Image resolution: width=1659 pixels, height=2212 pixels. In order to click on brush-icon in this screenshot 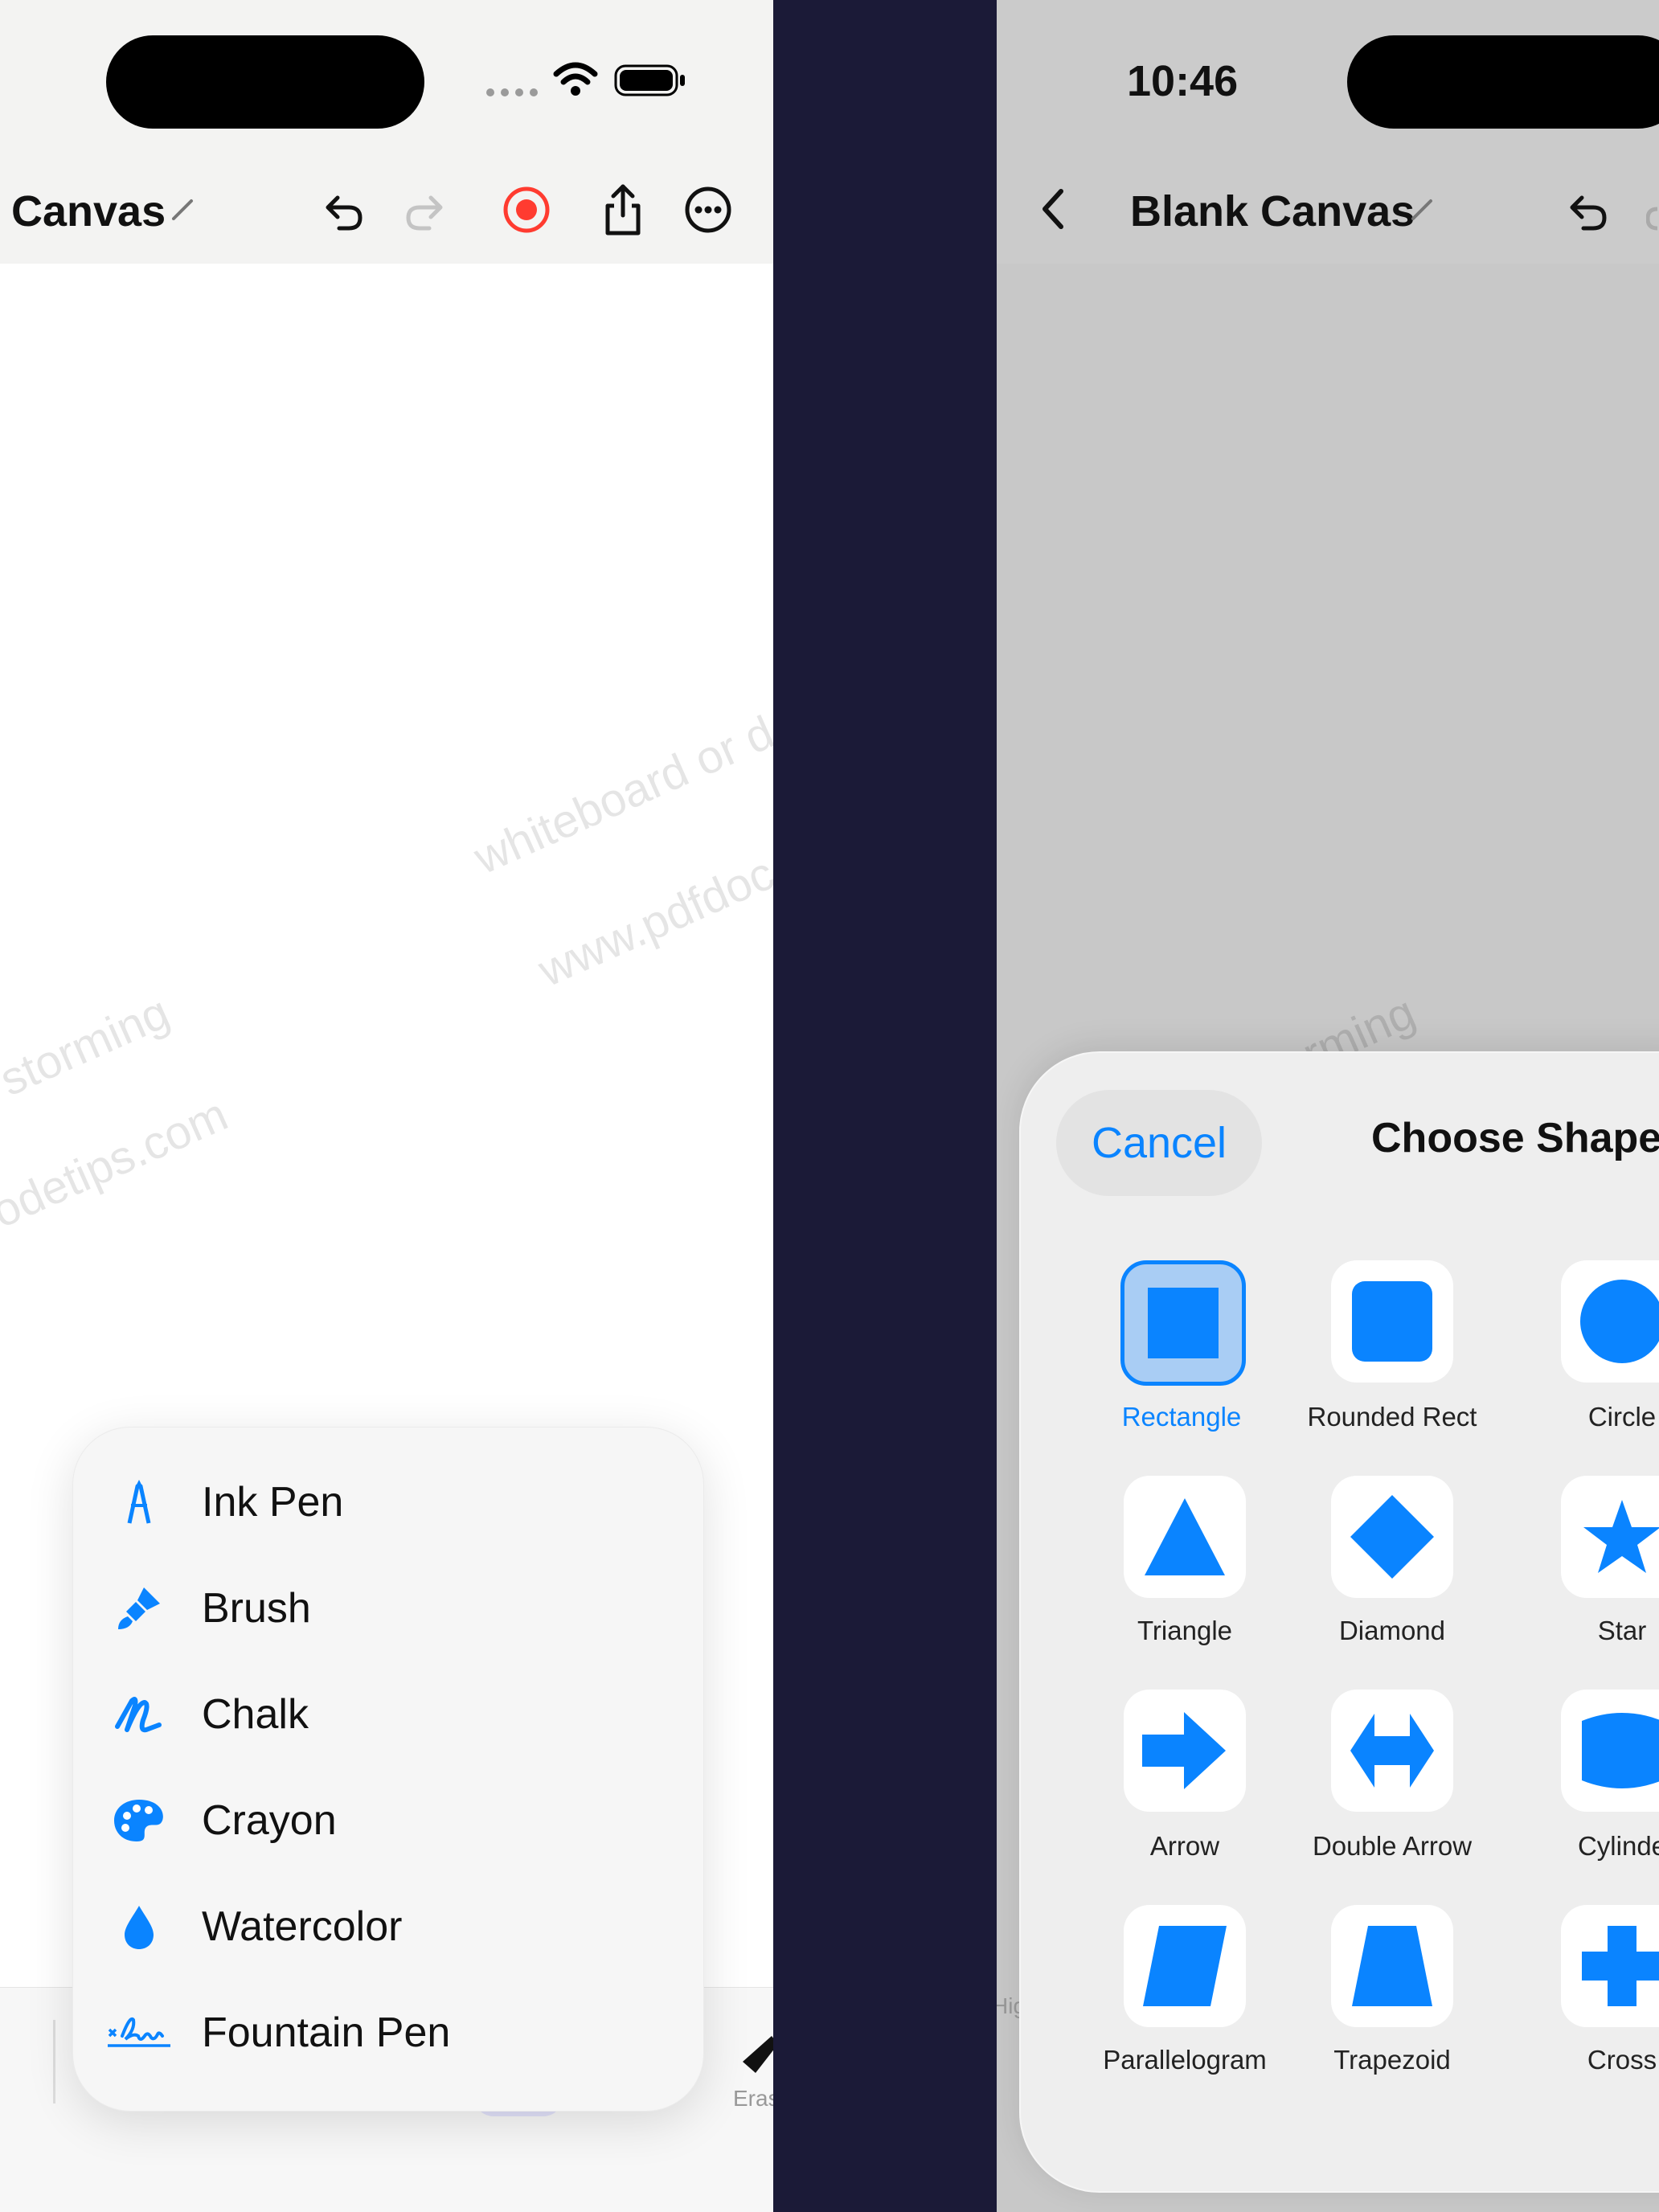, I will do `click(139, 1608)`.